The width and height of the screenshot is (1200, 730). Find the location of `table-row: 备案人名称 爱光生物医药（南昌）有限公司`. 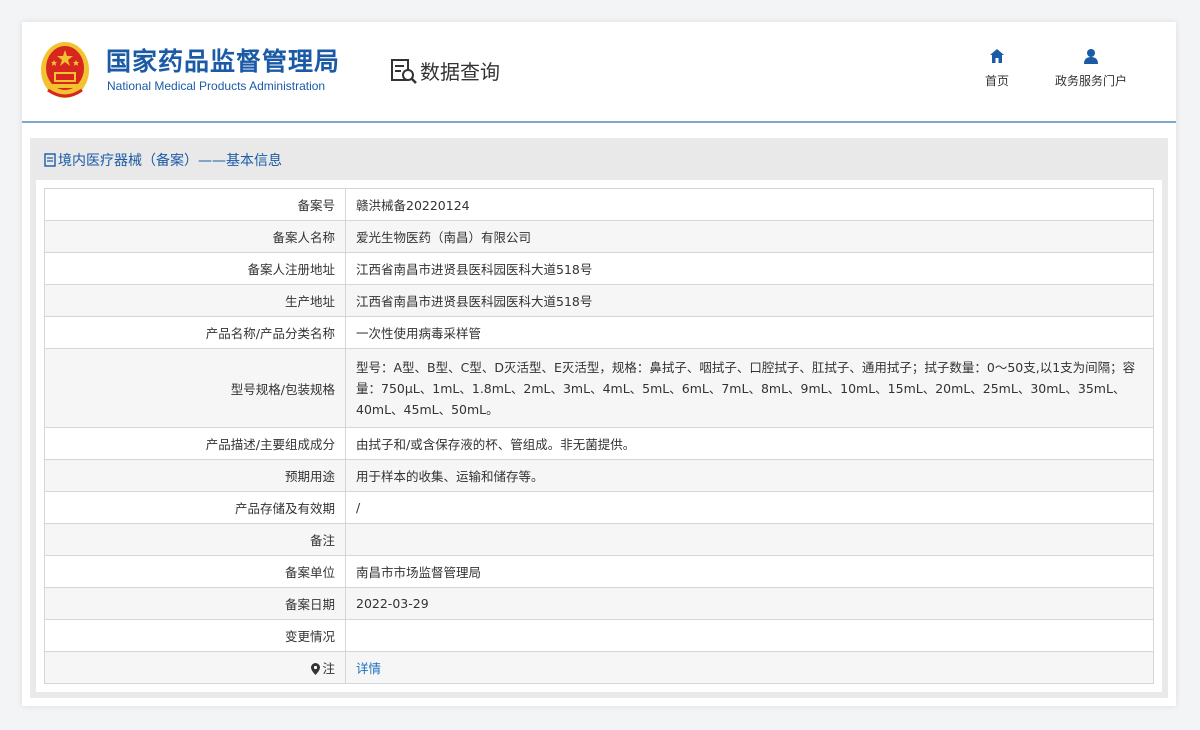

table-row: 备案人名称 爱光生物医药（南昌）有限公司 is located at coordinates (599, 236).